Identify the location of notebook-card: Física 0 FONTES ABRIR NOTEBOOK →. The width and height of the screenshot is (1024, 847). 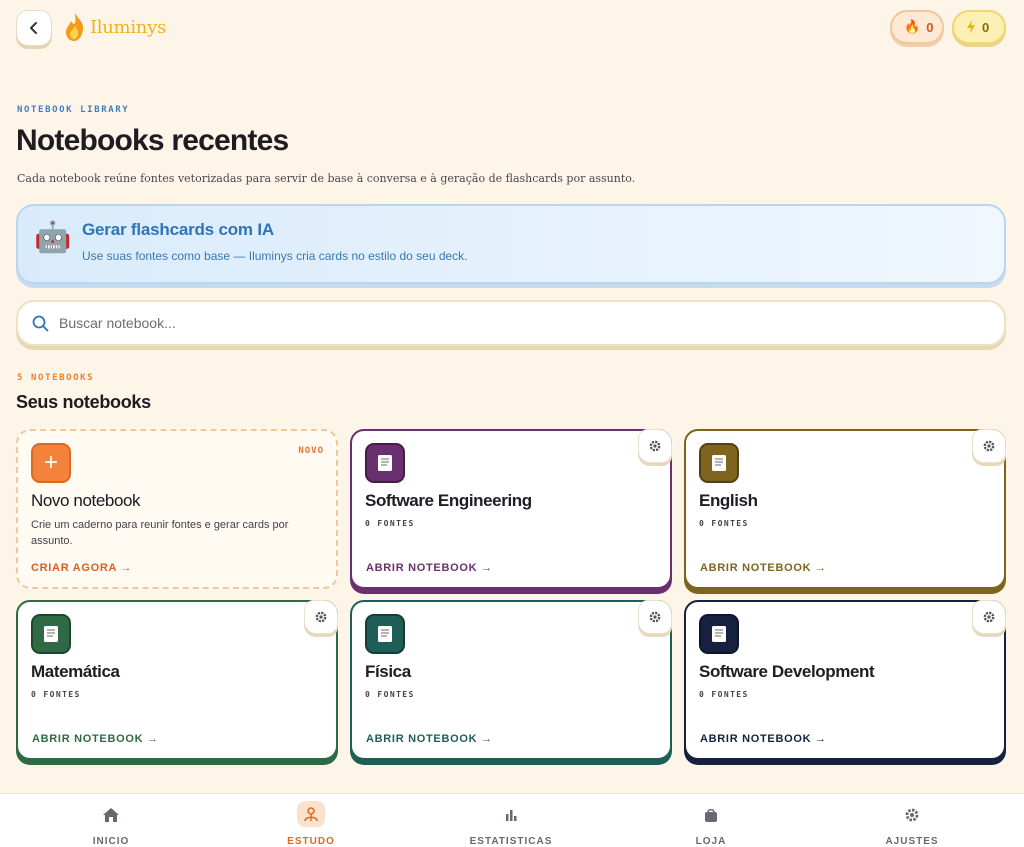
(511, 680).